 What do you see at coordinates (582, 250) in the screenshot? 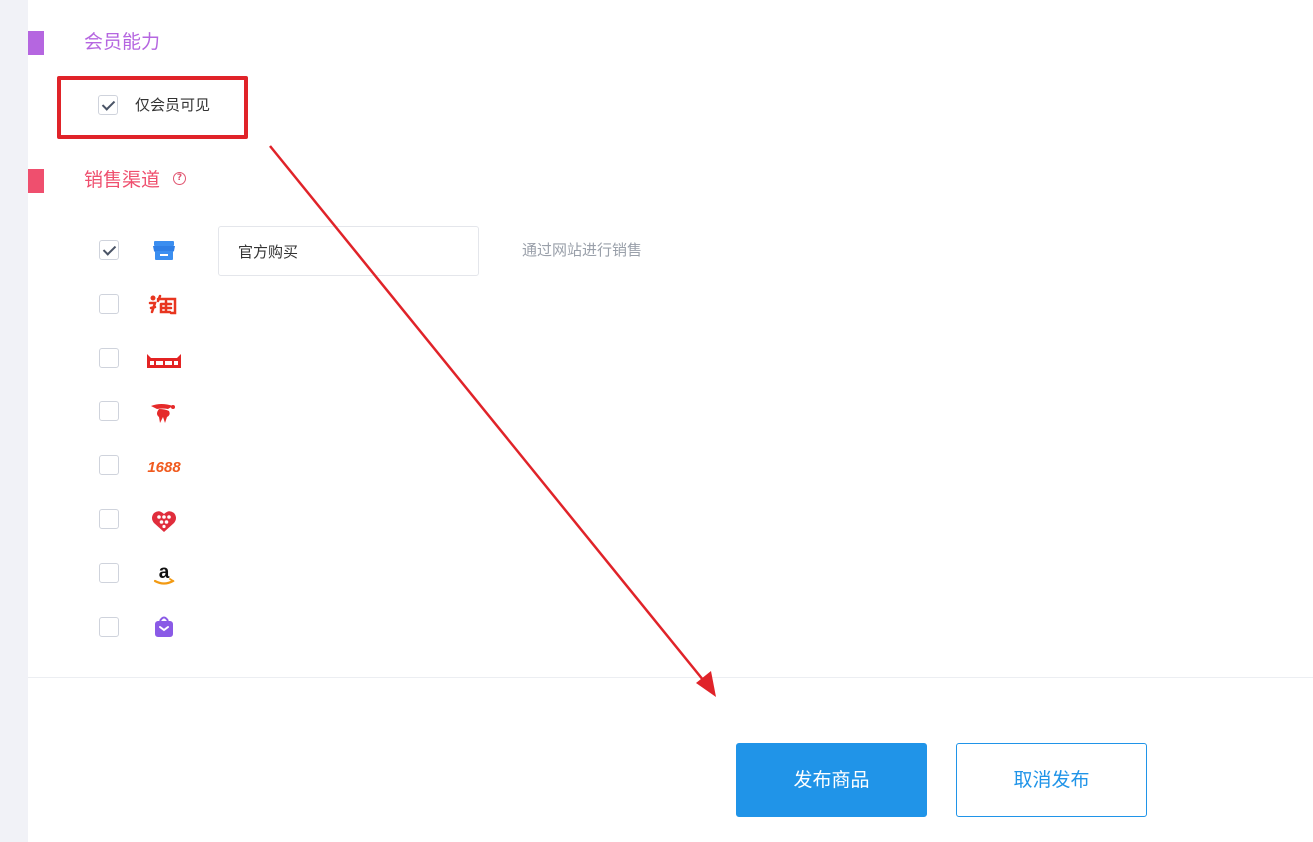
I see `official-channel-description: 通过网站进行销售` at bounding box center [582, 250].